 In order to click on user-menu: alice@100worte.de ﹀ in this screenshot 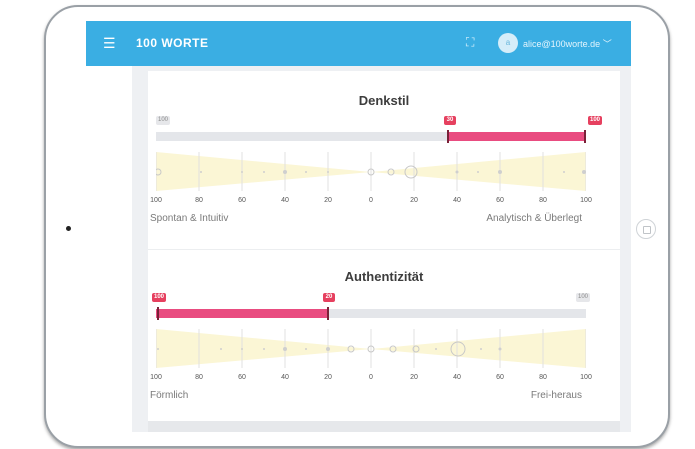, I will do `click(567, 43)`.